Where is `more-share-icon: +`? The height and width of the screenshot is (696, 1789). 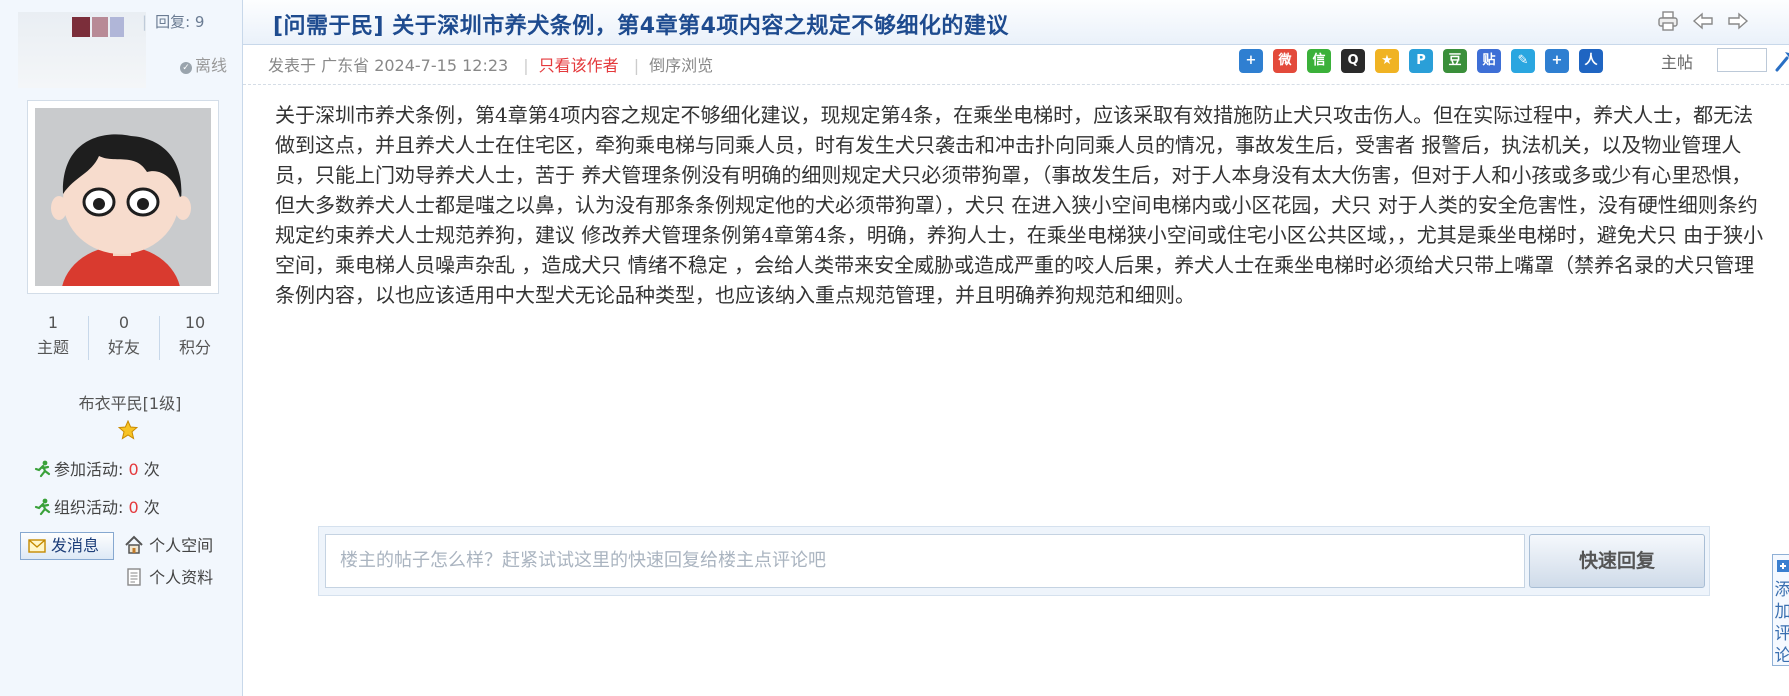
more-share-icon: + is located at coordinates (1557, 61).